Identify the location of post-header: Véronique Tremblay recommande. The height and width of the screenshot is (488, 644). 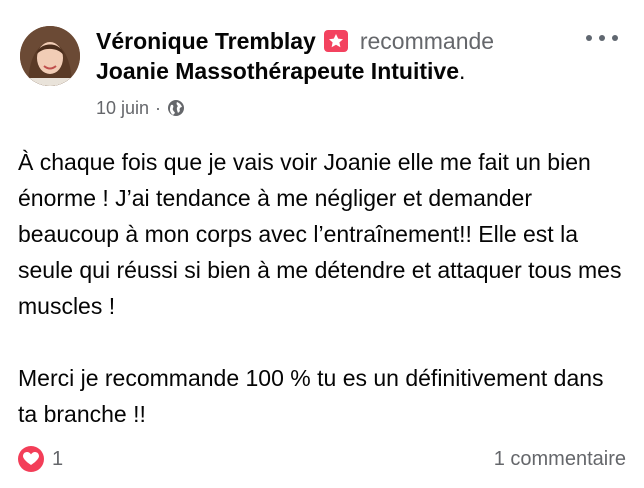
(295, 41).